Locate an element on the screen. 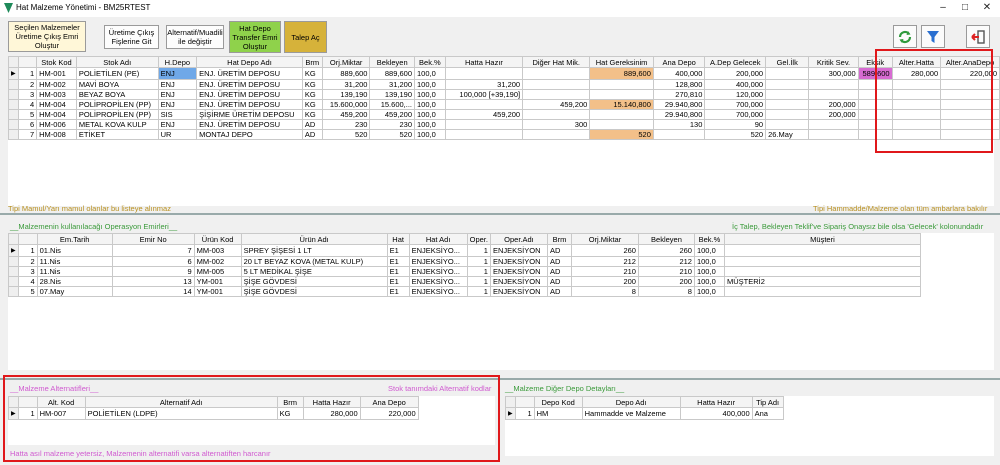 Image resolution: width=1000 pixels, height=465 pixels. table-cell: 5 LT MEDİKAL ŞİŞE is located at coordinates (314, 271).